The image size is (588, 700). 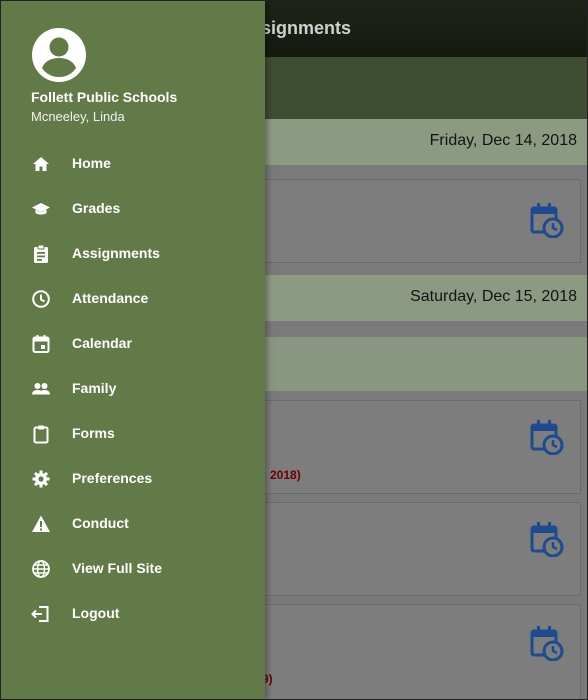 What do you see at coordinates (133, 209) in the screenshot?
I see `menu-item-grades: Grades` at bounding box center [133, 209].